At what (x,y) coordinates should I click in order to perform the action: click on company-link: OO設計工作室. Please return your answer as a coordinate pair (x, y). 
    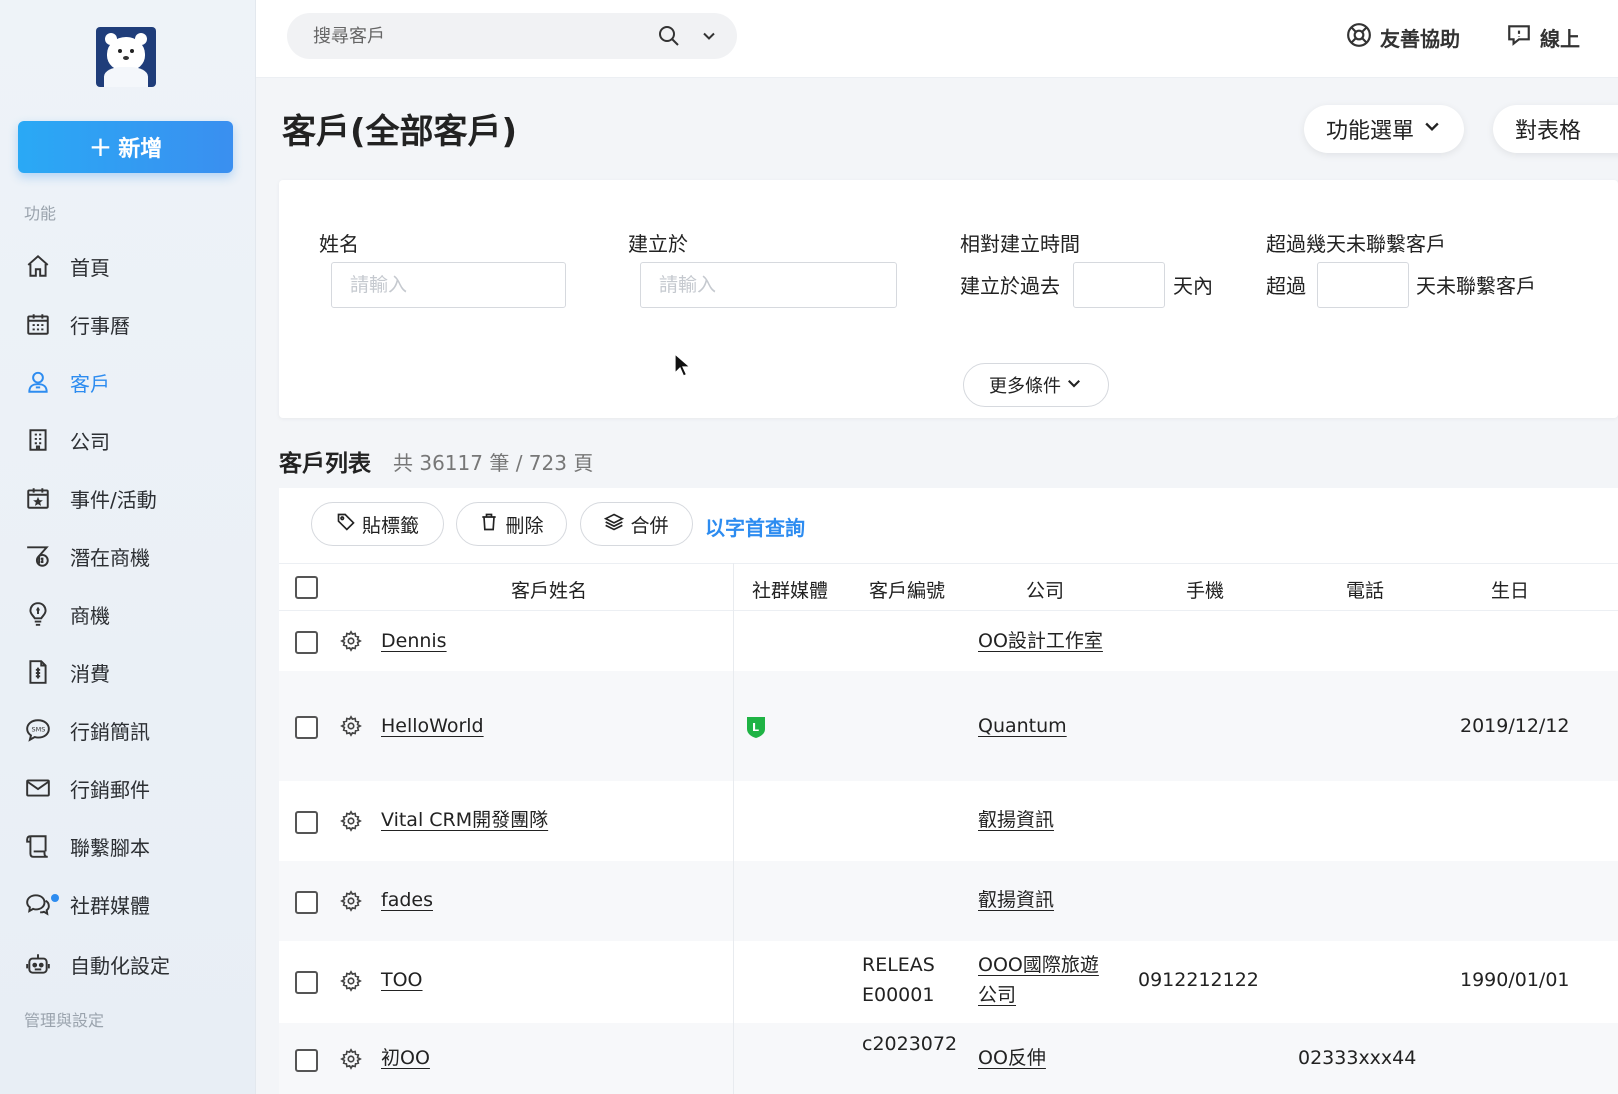
    Looking at the image, I should click on (1040, 641).